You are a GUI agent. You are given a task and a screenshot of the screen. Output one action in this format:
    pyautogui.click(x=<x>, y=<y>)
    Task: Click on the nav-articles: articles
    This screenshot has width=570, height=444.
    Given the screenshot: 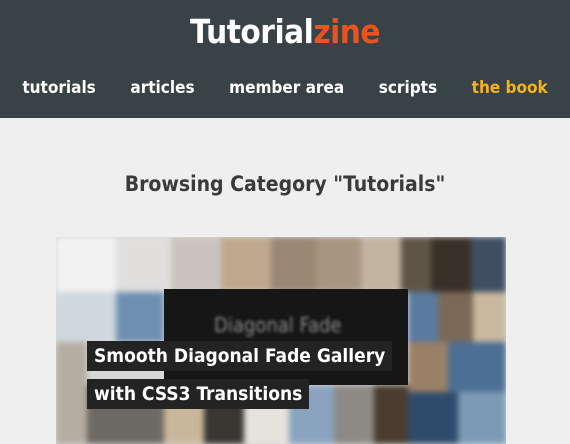 What is the action you would take?
    pyautogui.click(x=162, y=88)
    